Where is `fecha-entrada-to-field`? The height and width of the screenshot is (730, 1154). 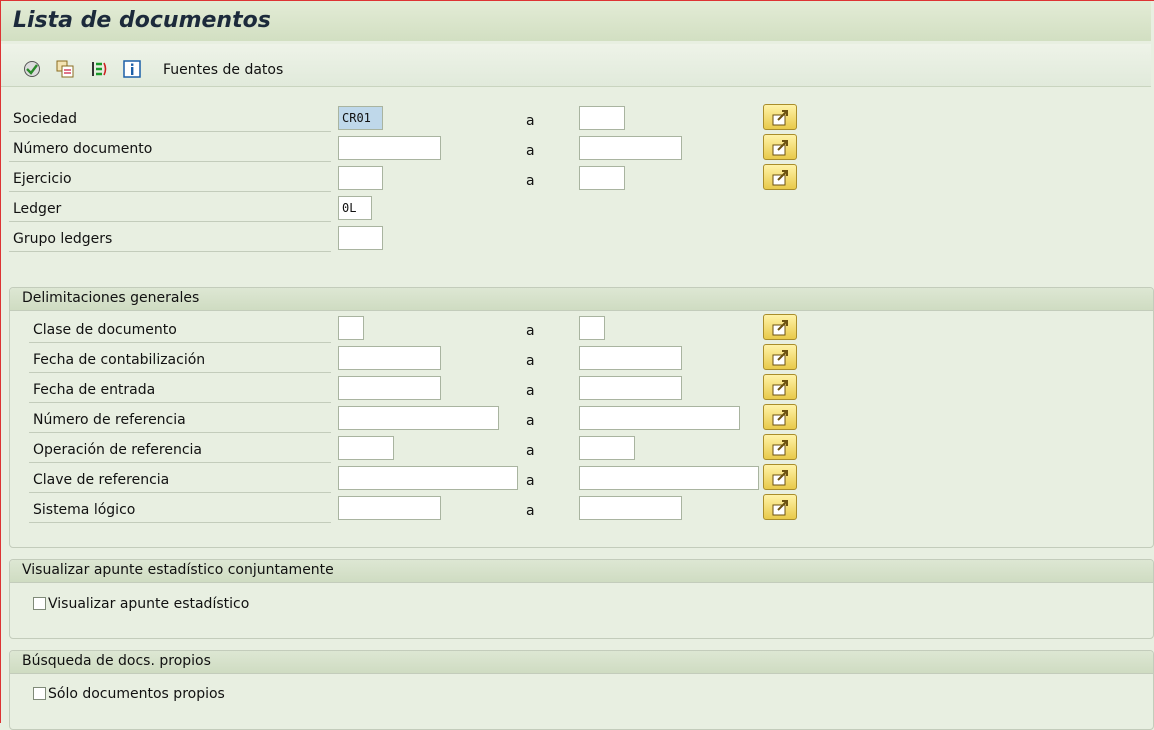
fecha-entrada-to-field is located at coordinates (630, 388).